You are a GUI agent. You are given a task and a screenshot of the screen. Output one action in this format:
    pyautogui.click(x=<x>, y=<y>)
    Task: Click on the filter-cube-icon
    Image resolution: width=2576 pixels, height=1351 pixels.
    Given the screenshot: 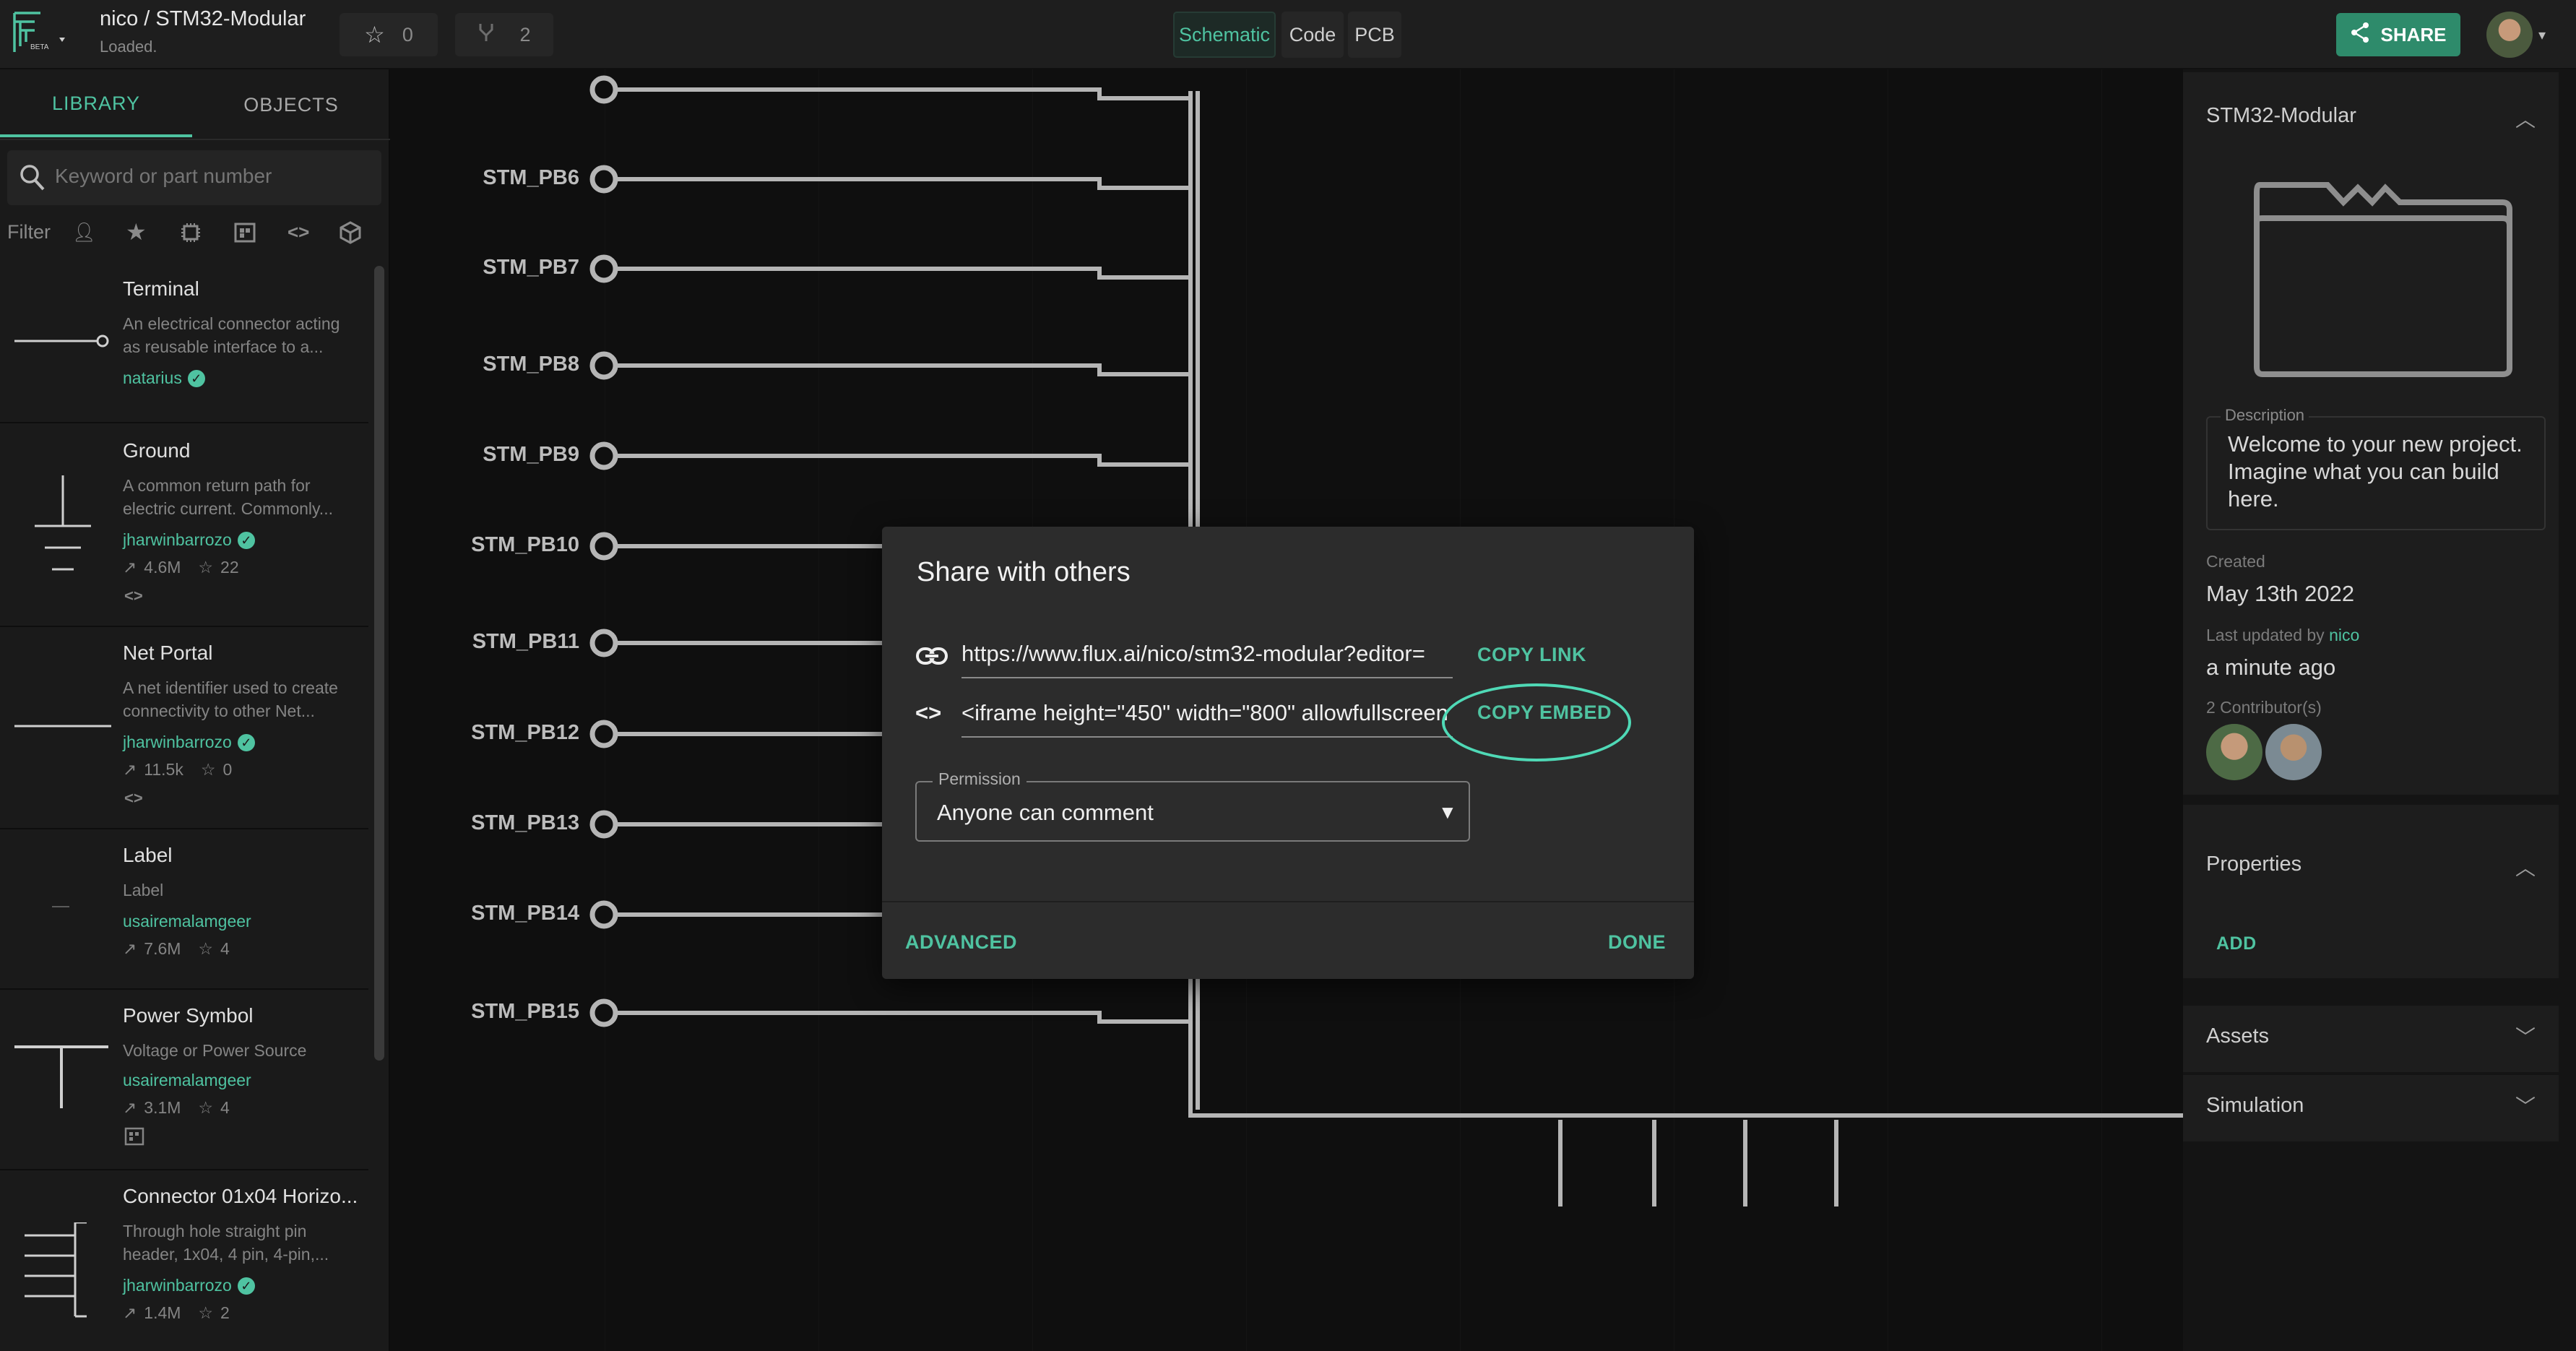 What is the action you would take?
    pyautogui.click(x=350, y=234)
    